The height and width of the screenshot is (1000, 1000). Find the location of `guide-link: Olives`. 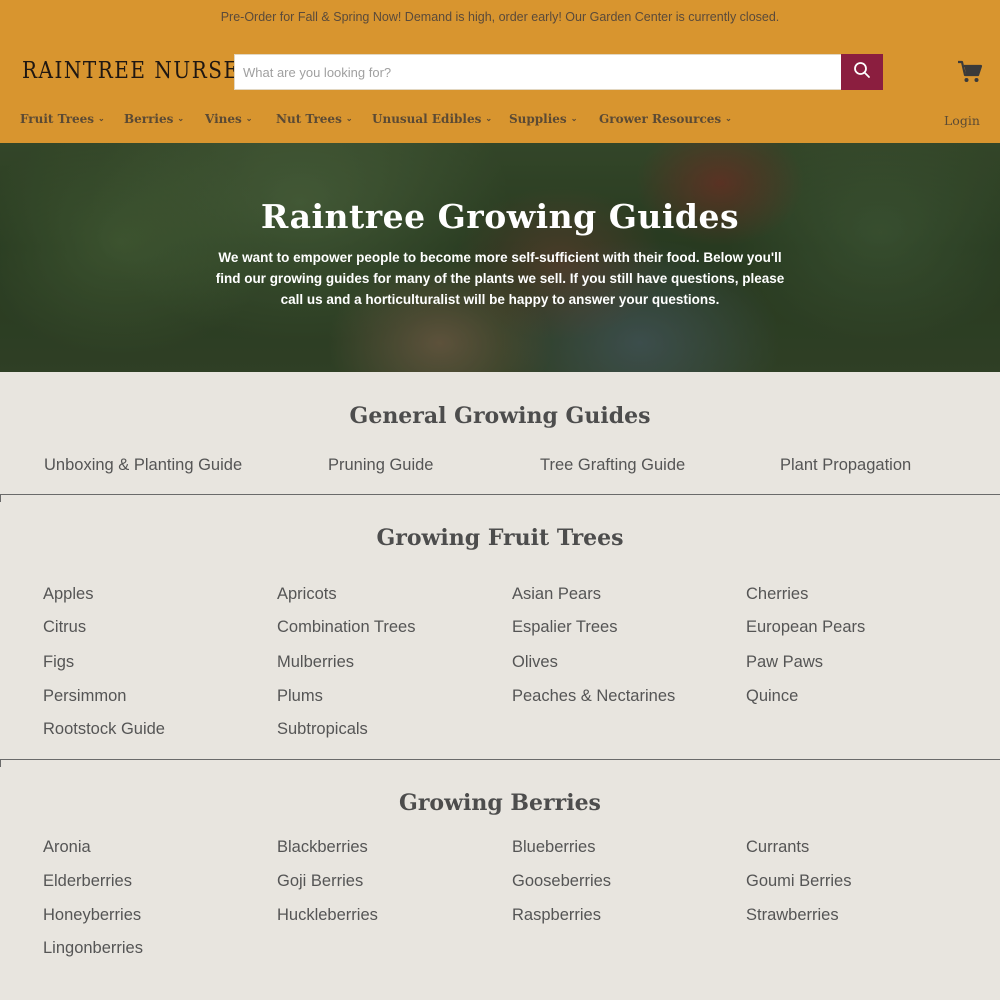

guide-link: Olives is located at coordinates (535, 662).